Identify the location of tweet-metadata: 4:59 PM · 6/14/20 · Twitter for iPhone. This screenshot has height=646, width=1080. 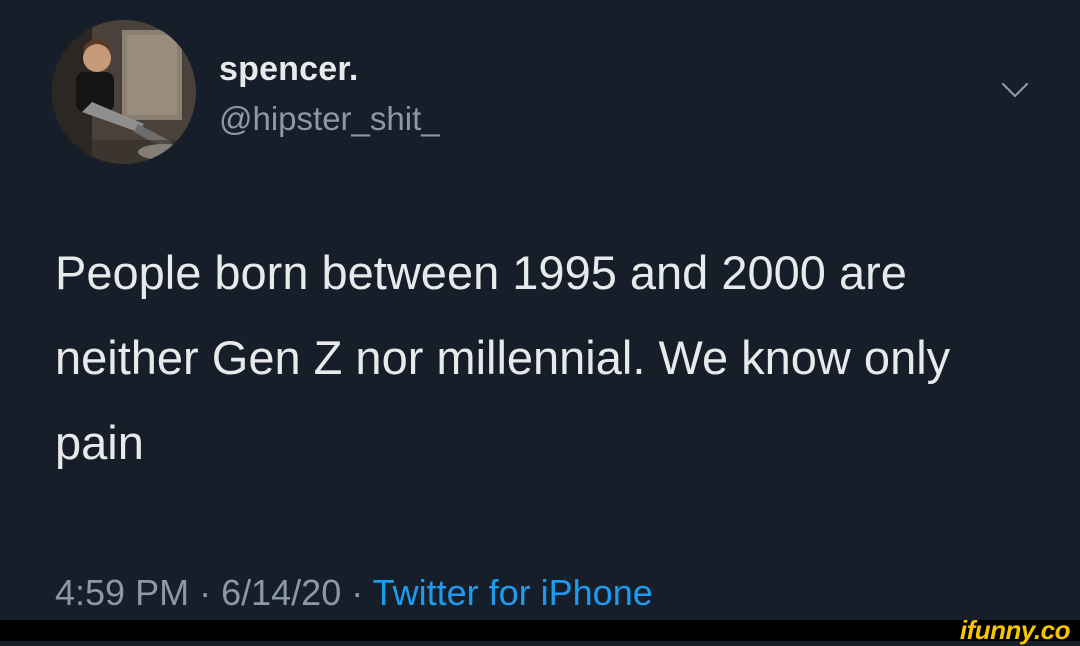
(354, 593).